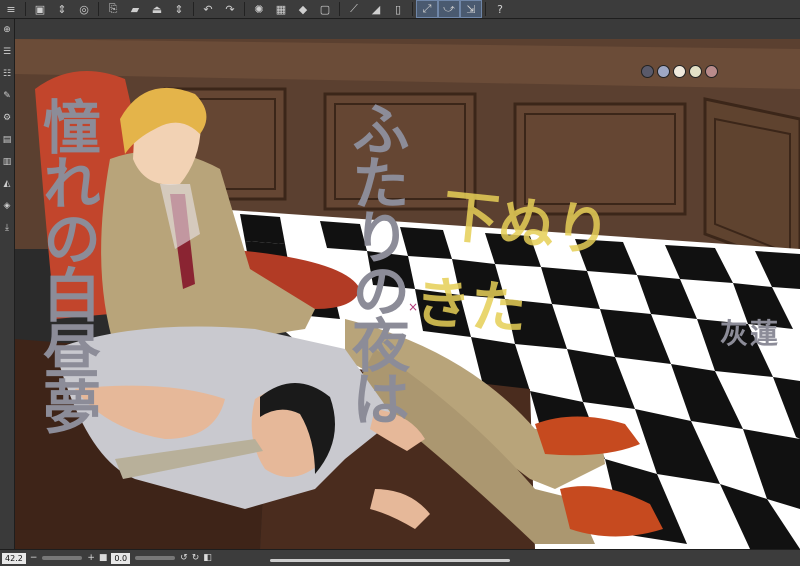  Describe the element at coordinates (390, 560) in the screenshot. I see `horizontal-scrollbar` at that location.